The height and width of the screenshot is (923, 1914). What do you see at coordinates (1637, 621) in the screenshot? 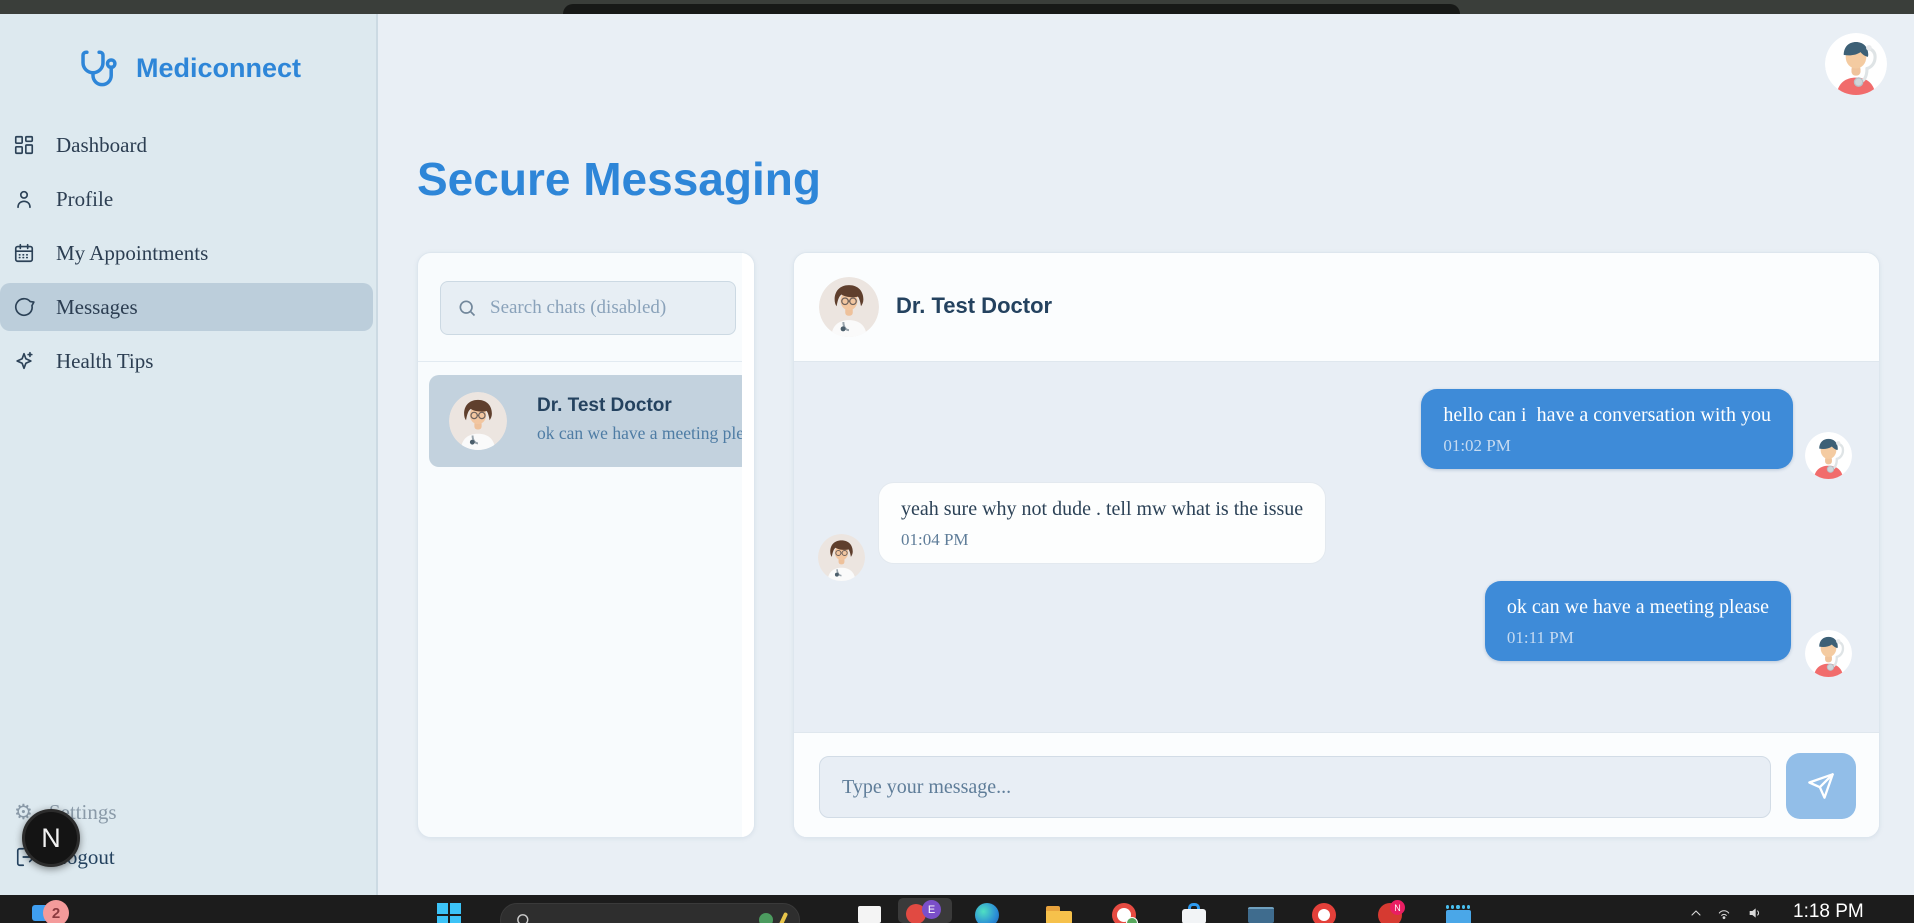
I see `message-bubble-outgoing: ok can we have a meeting please 01:11 PM` at bounding box center [1637, 621].